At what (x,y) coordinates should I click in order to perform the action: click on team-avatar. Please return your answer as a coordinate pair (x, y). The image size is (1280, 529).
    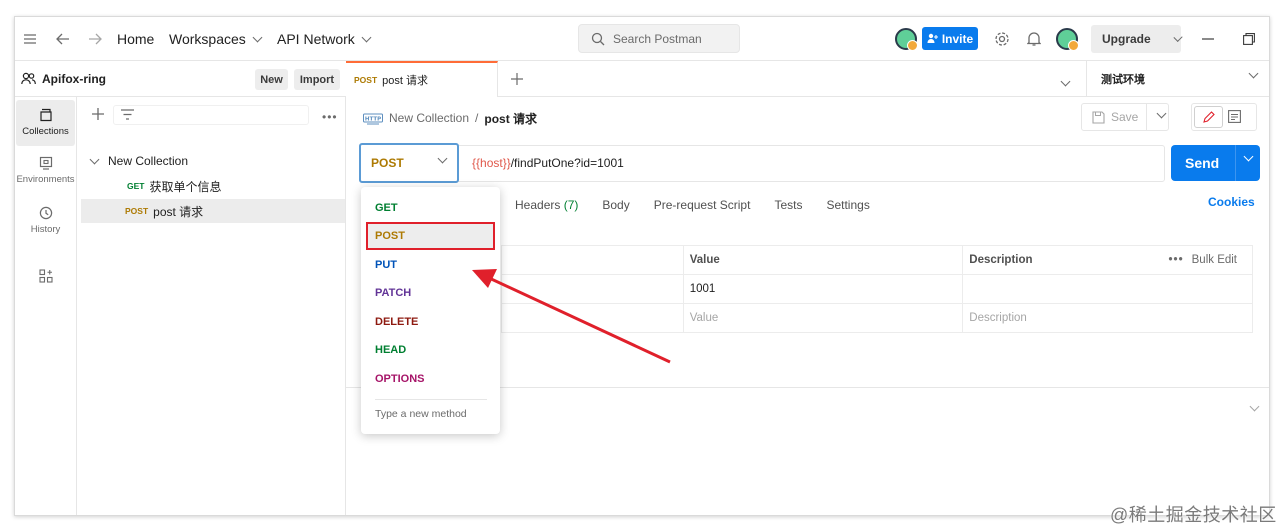
    Looking at the image, I should click on (906, 39).